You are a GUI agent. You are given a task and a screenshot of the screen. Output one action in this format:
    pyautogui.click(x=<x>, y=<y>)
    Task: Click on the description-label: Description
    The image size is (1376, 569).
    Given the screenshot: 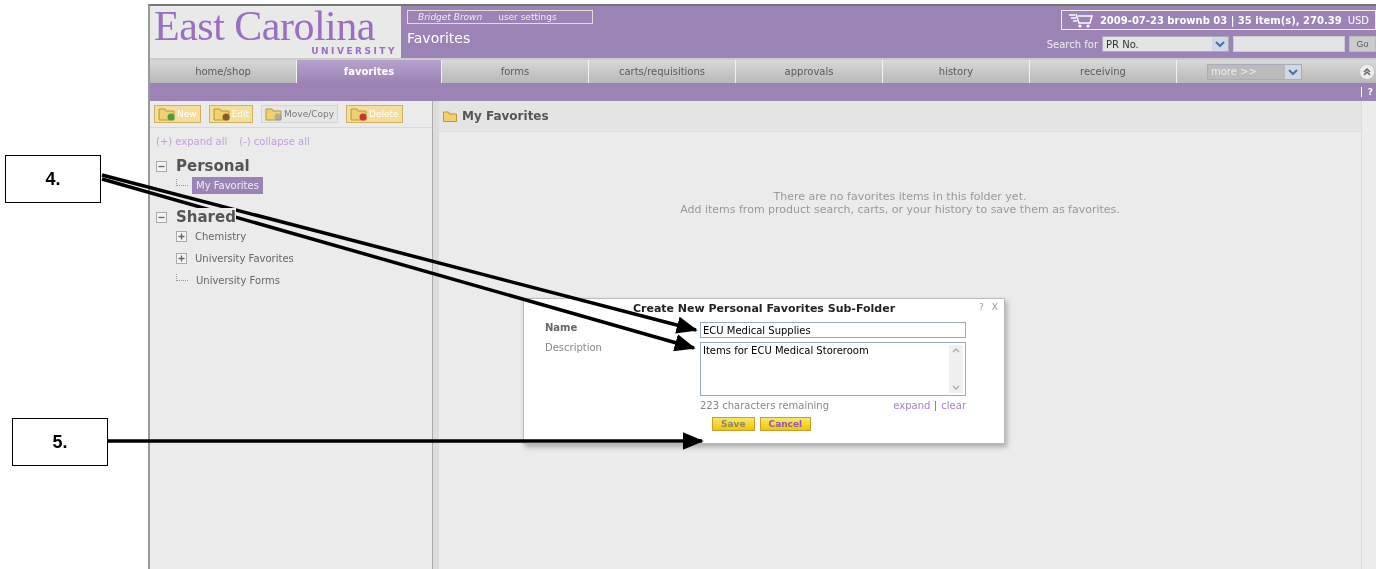 What is the action you would take?
    pyautogui.click(x=574, y=348)
    